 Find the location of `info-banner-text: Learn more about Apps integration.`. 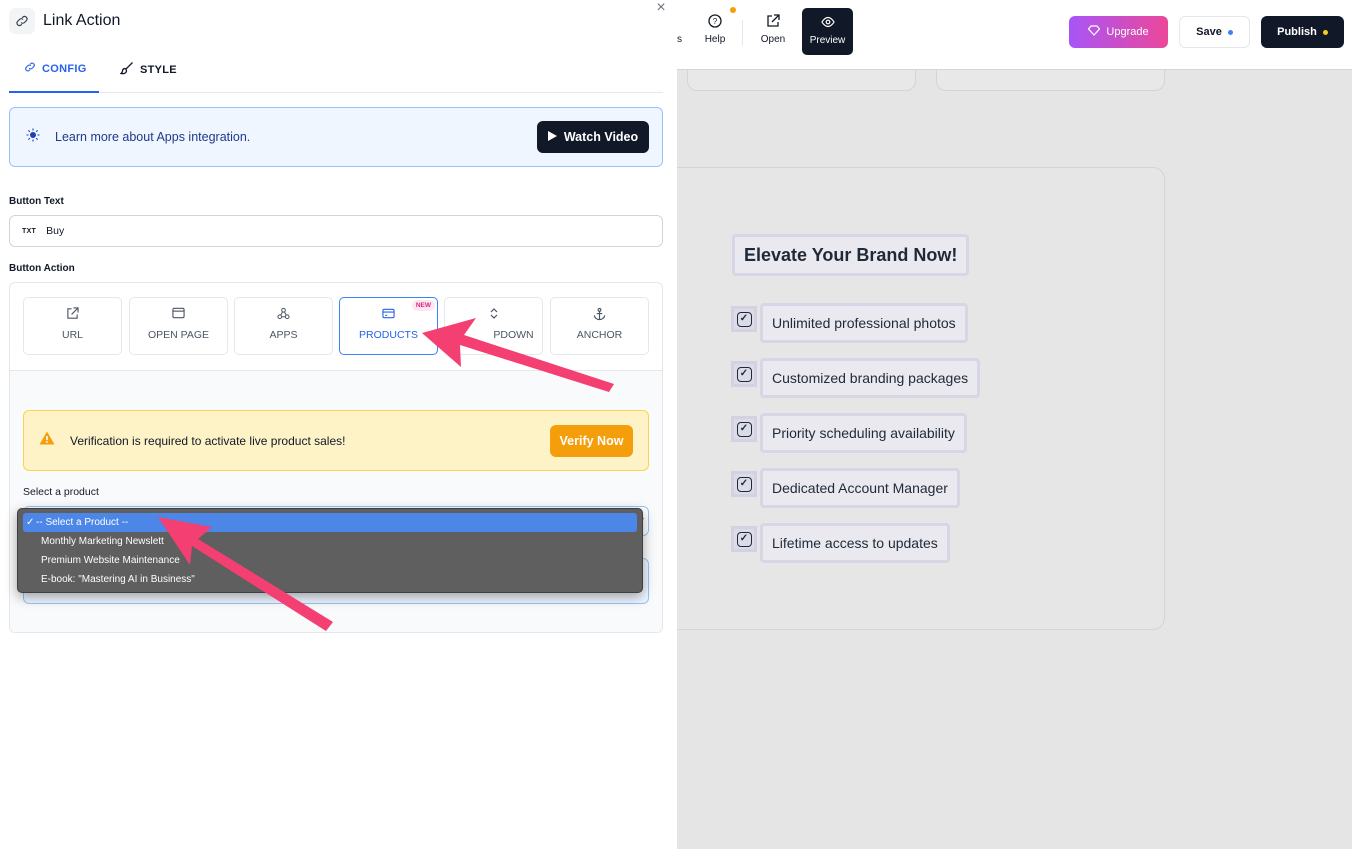

info-banner-text: Learn more about Apps integration. is located at coordinates (153, 137).